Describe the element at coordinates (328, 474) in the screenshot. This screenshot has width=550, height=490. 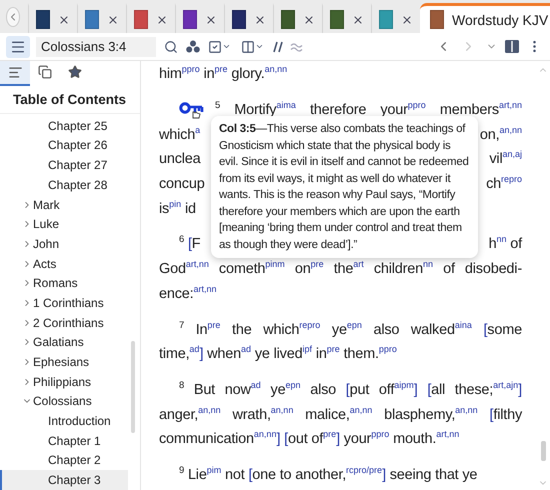
I see `verse-line: $^{9}$ Lie$^{pim}$ not [one to another,$^{rcpro/pre}$] seeing that ye` at that location.